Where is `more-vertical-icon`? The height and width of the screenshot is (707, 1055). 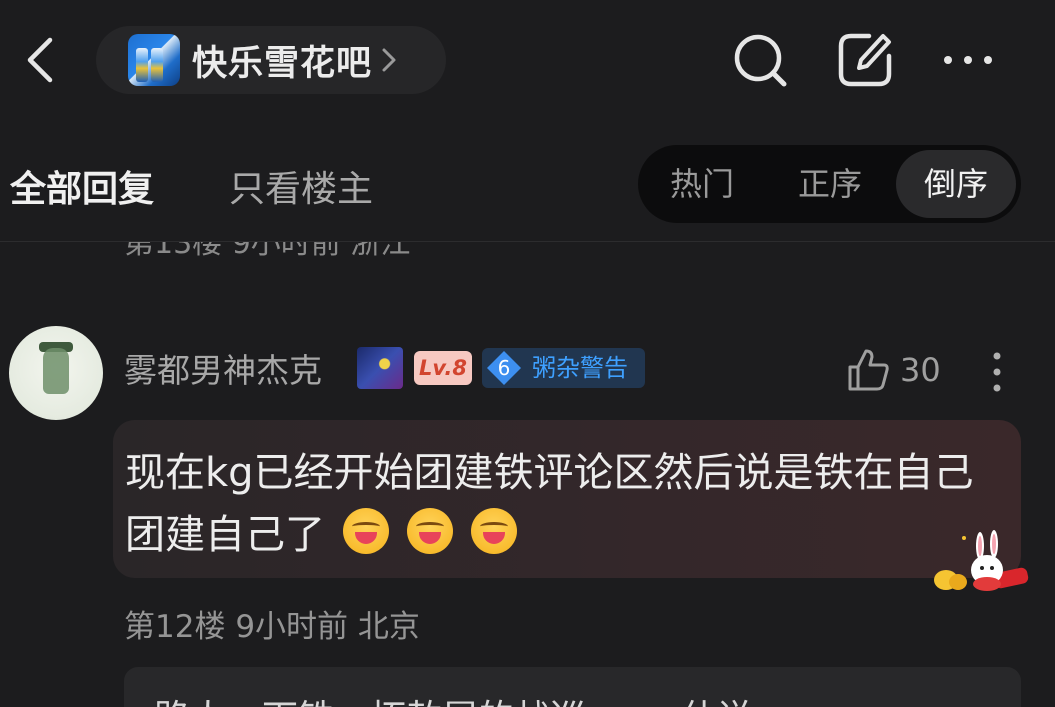
more-vertical-icon is located at coordinates (997, 372).